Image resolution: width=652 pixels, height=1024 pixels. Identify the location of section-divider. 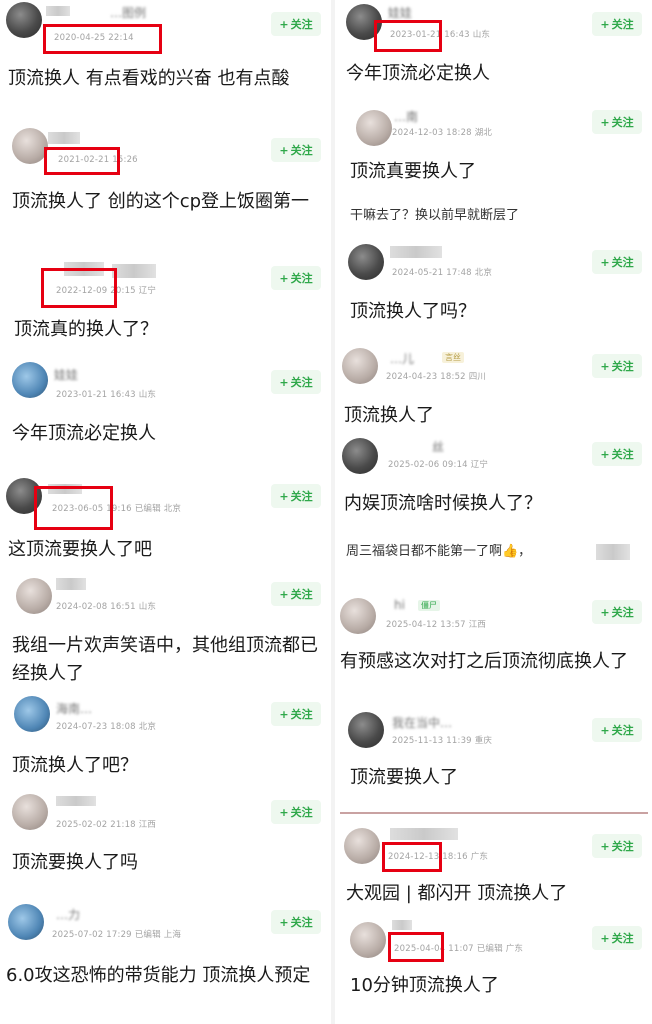
(494, 813).